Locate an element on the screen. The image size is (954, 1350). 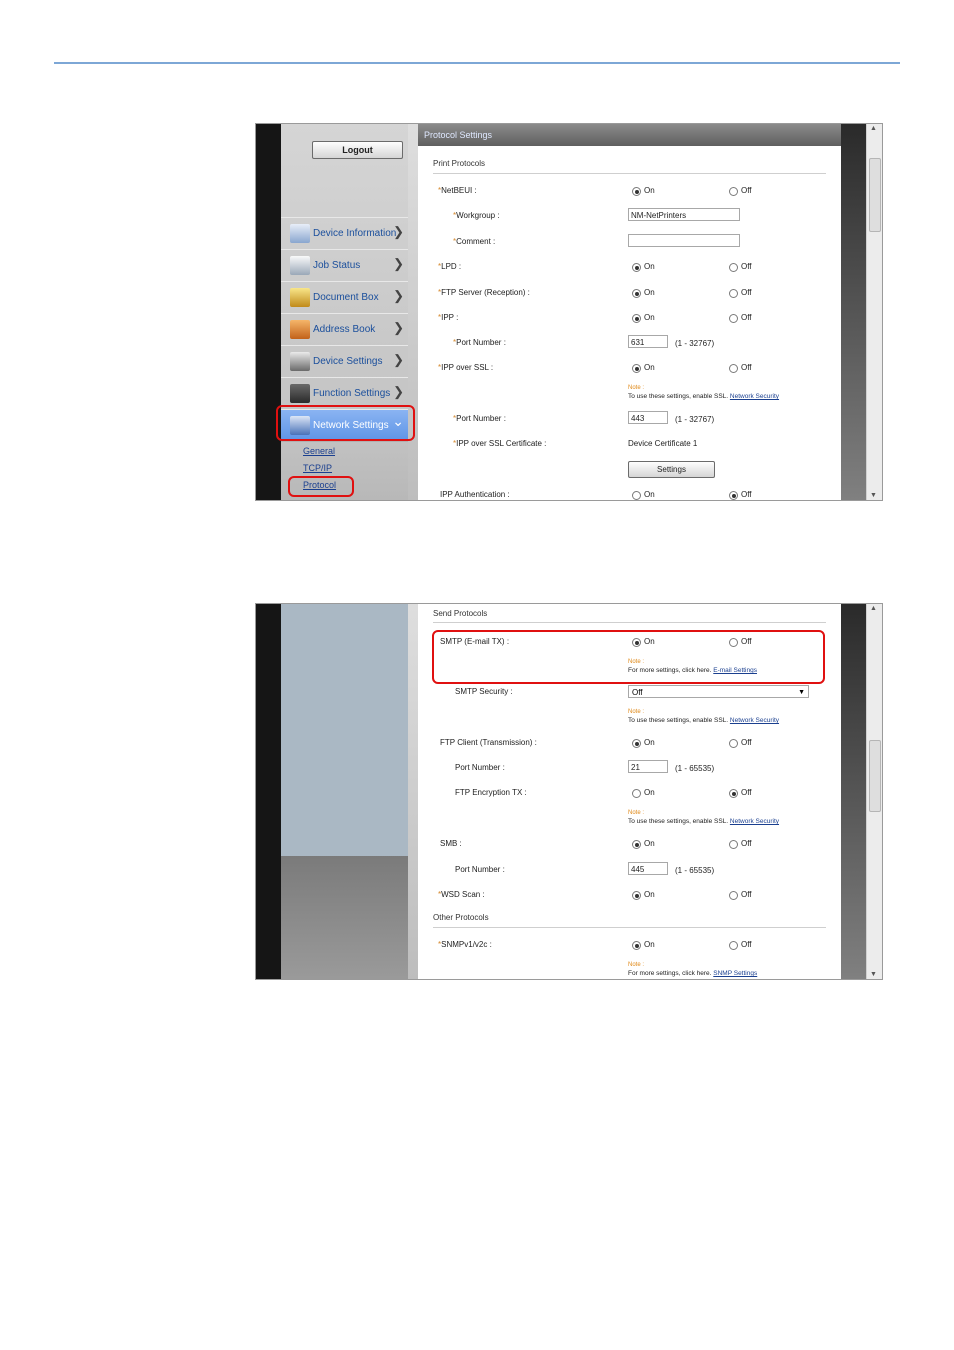
ftp-server-off-radio is located at coordinates (733, 293).